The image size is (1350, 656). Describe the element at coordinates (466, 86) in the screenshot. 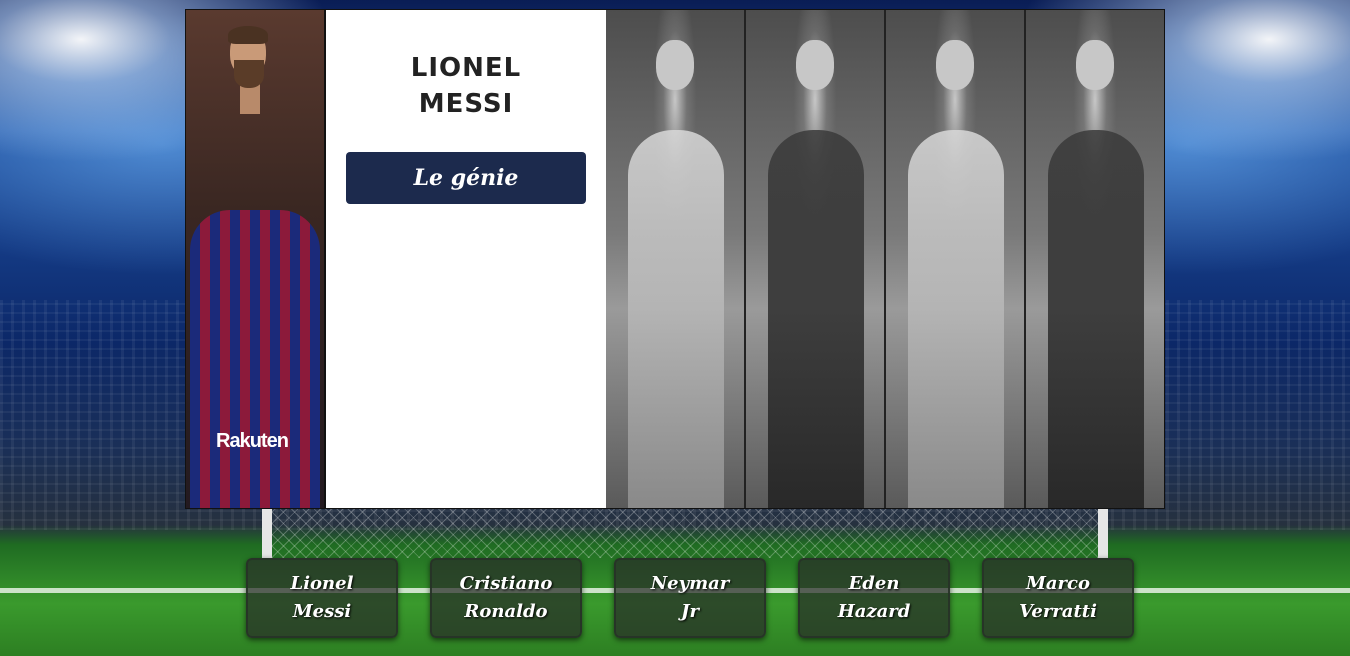

I see `player-name: LIONEL MESSI` at that location.